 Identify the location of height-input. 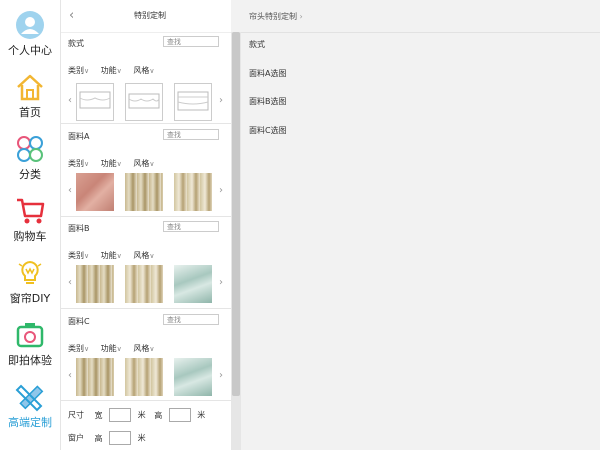
(179, 415).